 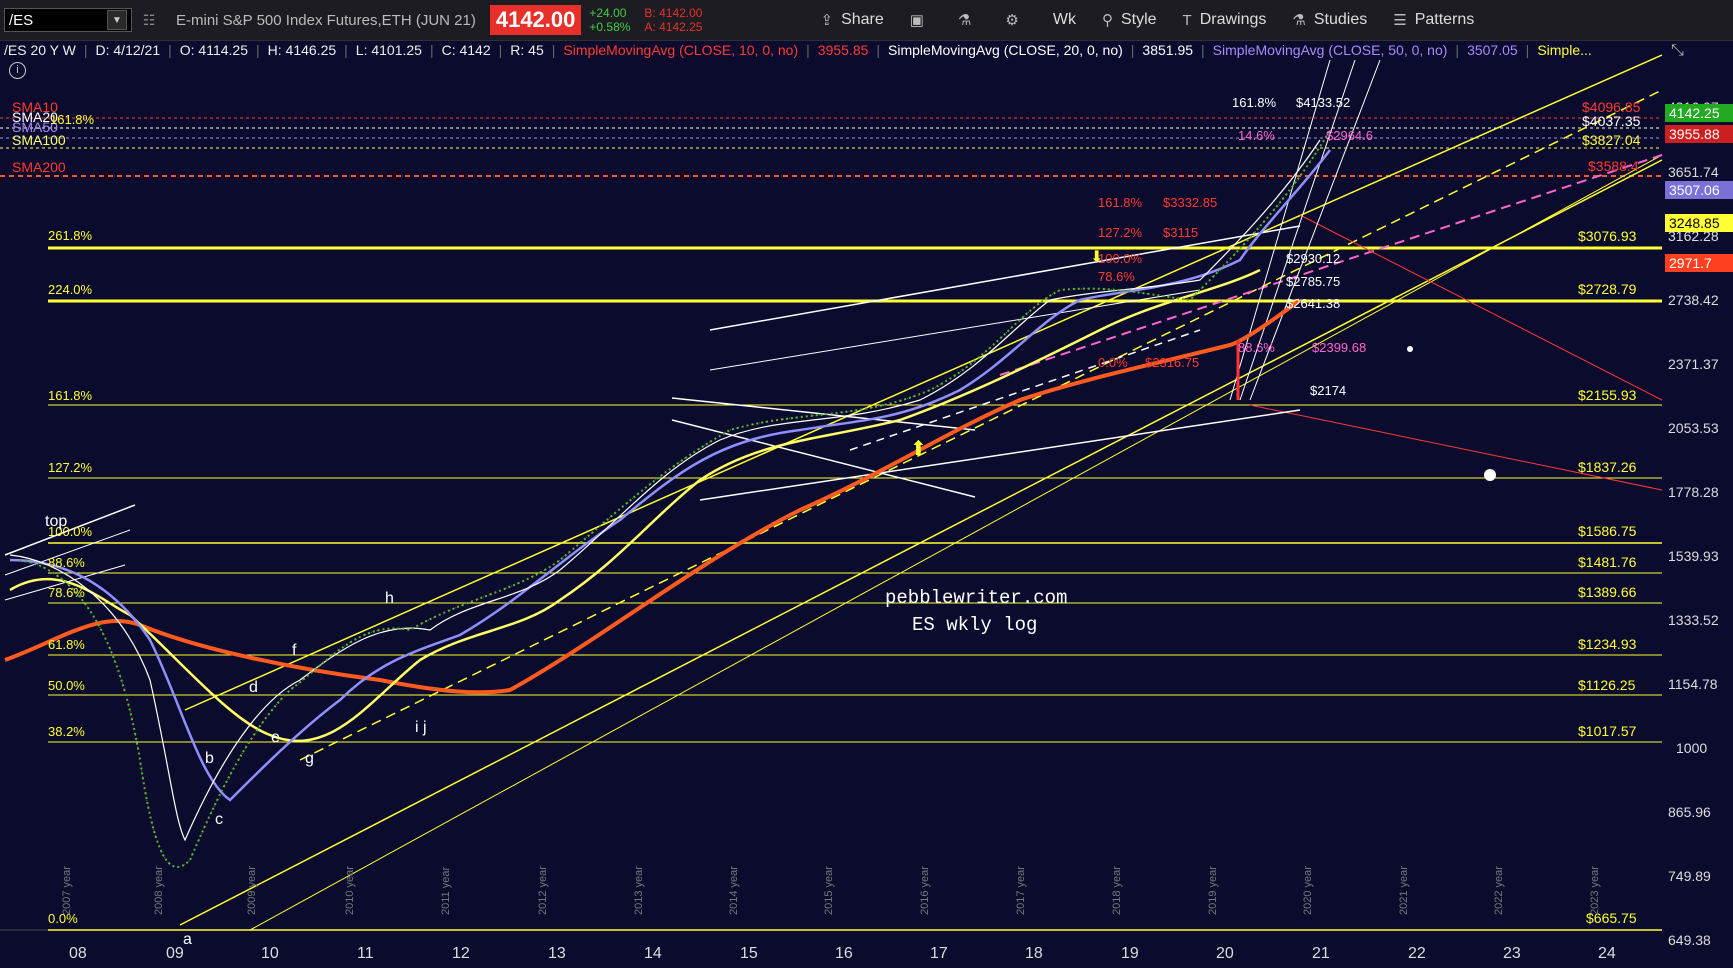 I want to click on price-badge-4: 2971.7, so click(x=1690, y=263).